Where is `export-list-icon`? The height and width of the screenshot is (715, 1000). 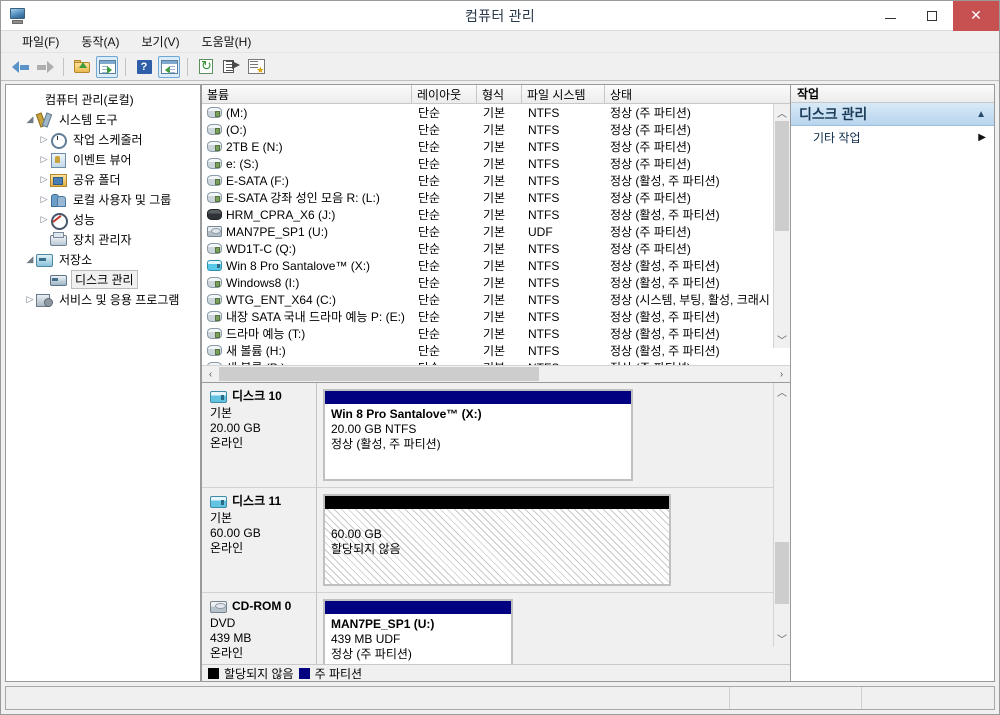
export-list-icon is located at coordinates (231, 67).